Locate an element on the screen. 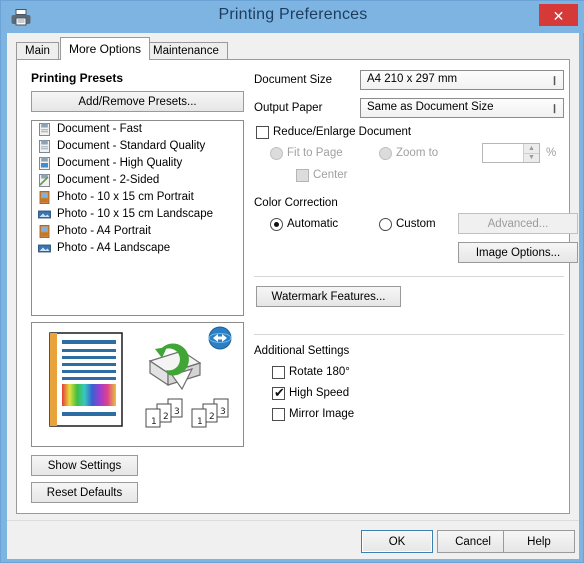 The height and width of the screenshot is (563, 584). list-item: Photo - A4 Portrait is located at coordinates (137, 231).